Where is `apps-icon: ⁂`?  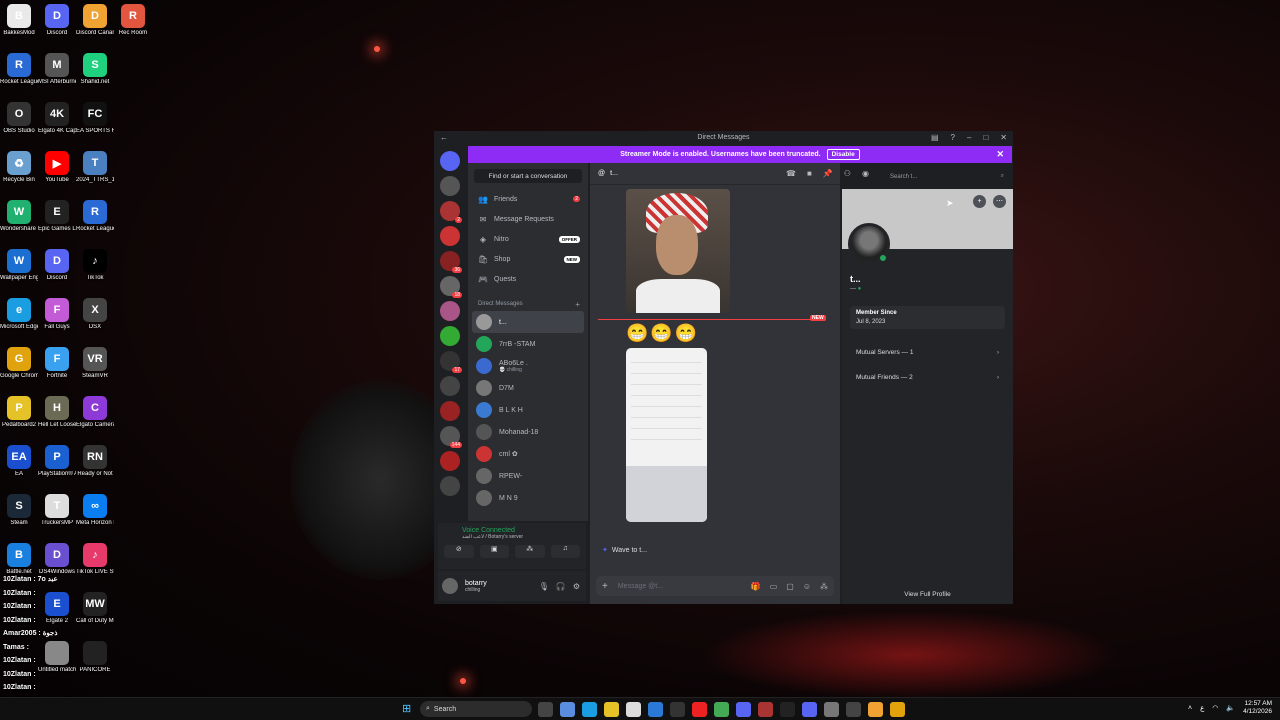
apps-icon: ⁂ is located at coordinates (824, 586).